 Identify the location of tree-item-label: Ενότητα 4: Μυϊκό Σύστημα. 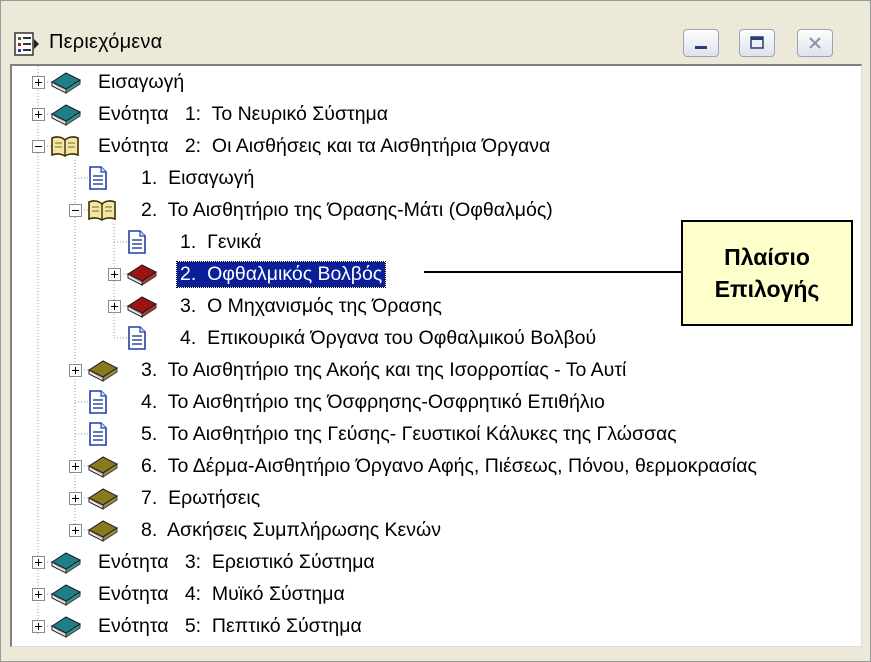
(221, 593).